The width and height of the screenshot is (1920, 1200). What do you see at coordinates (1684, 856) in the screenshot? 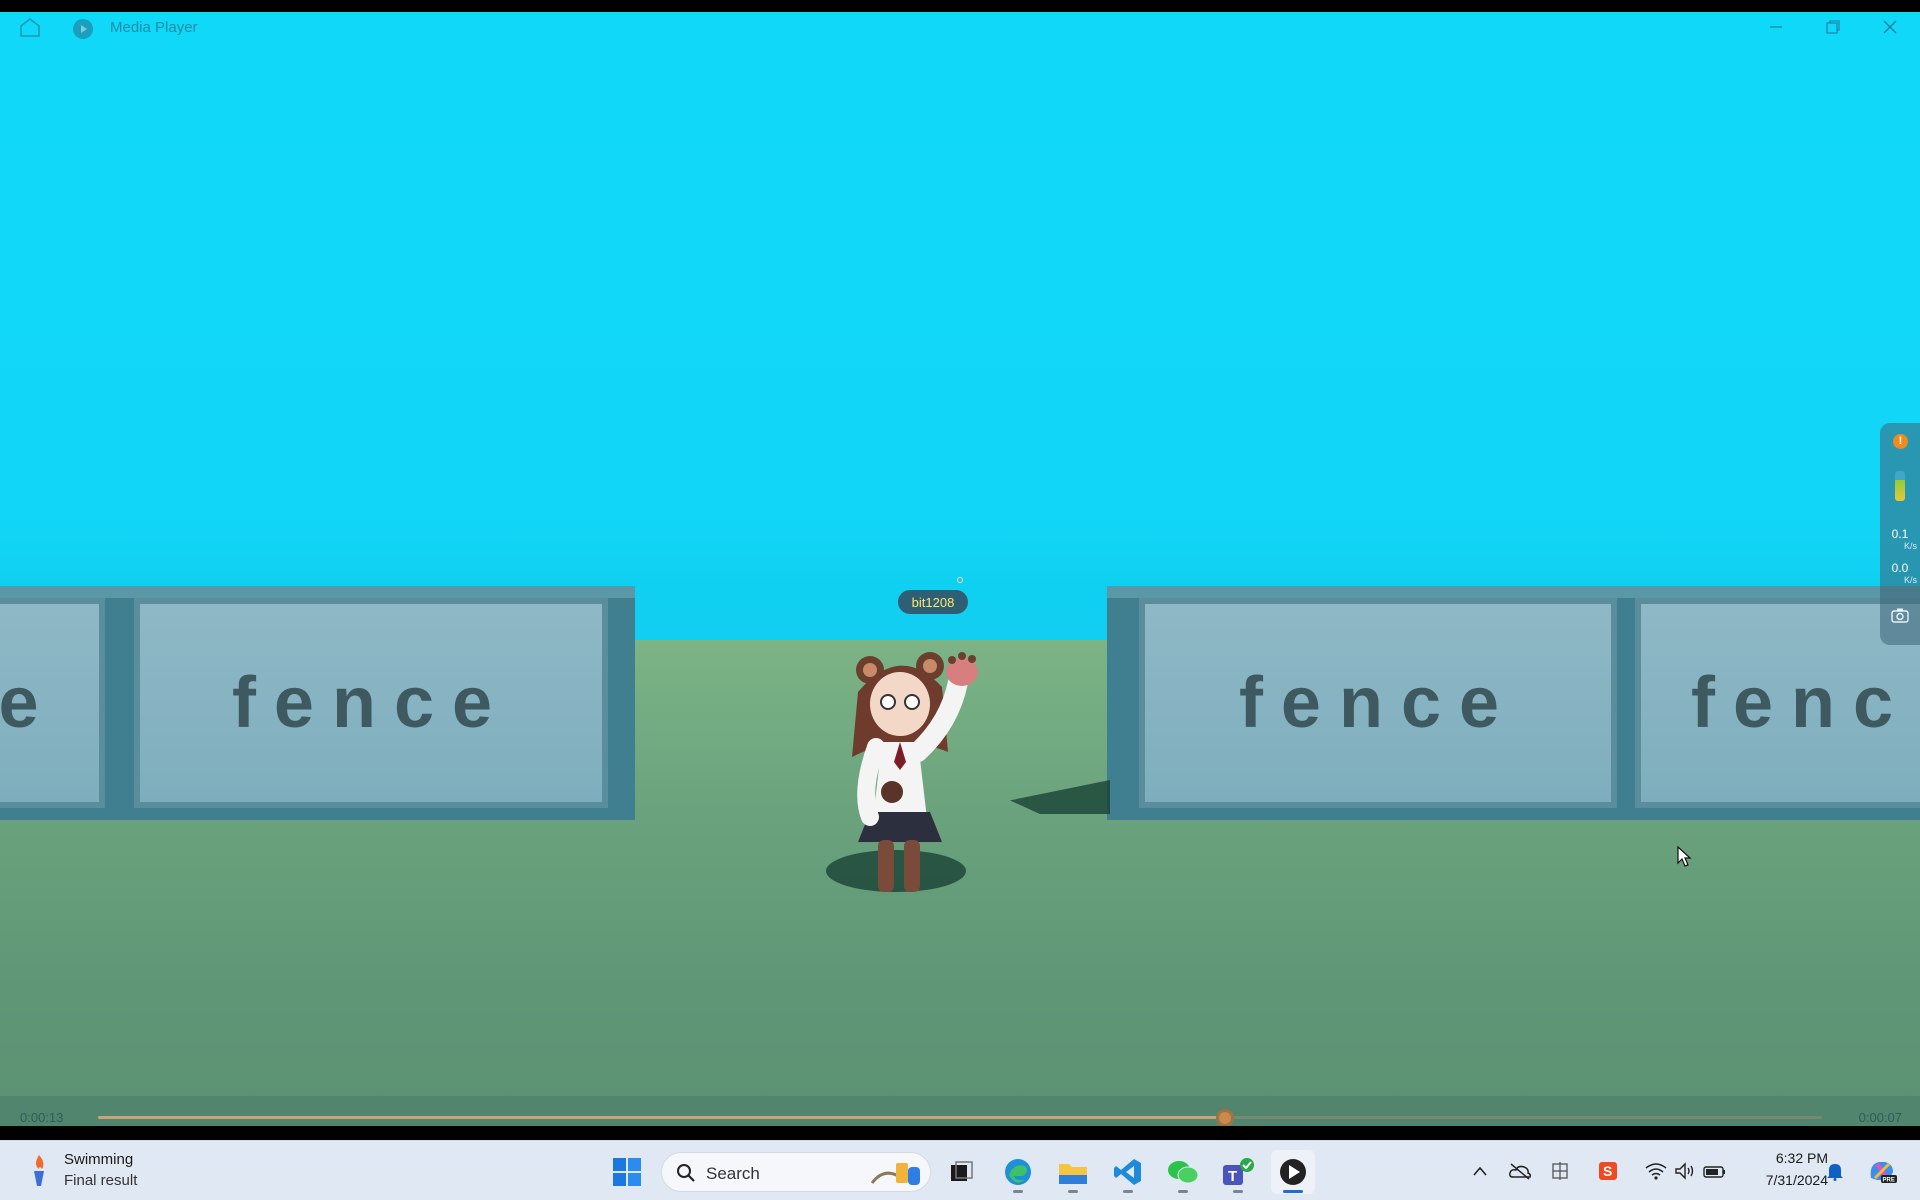
I see `mouse-cursor-icon` at bounding box center [1684, 856].